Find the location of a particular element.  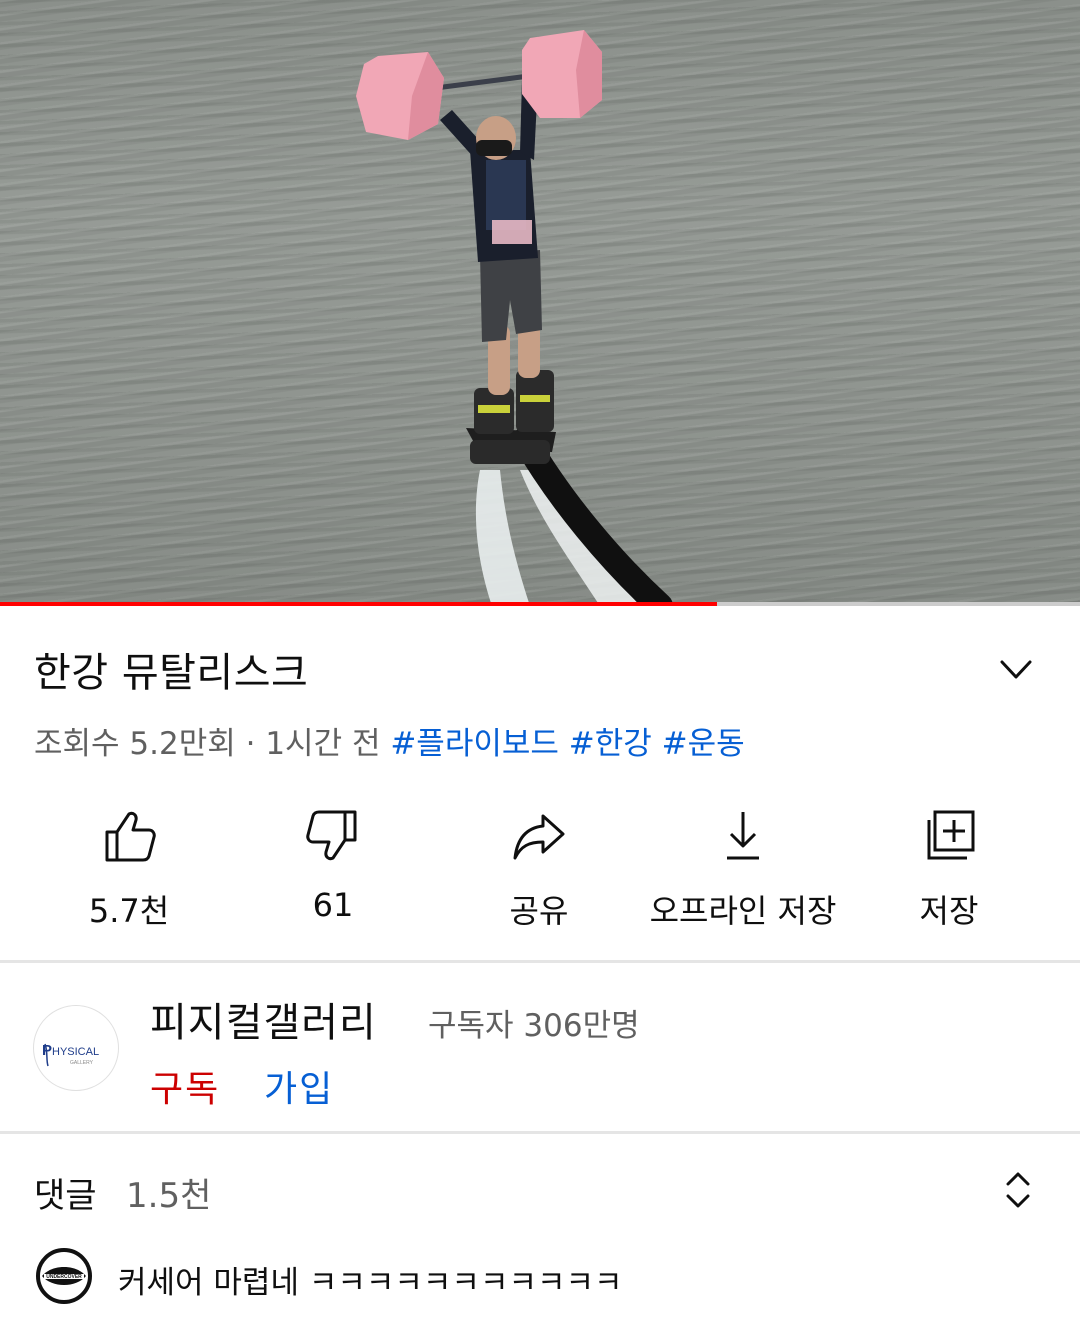

thumbs-up-icon is located at coordinates (130, 836).